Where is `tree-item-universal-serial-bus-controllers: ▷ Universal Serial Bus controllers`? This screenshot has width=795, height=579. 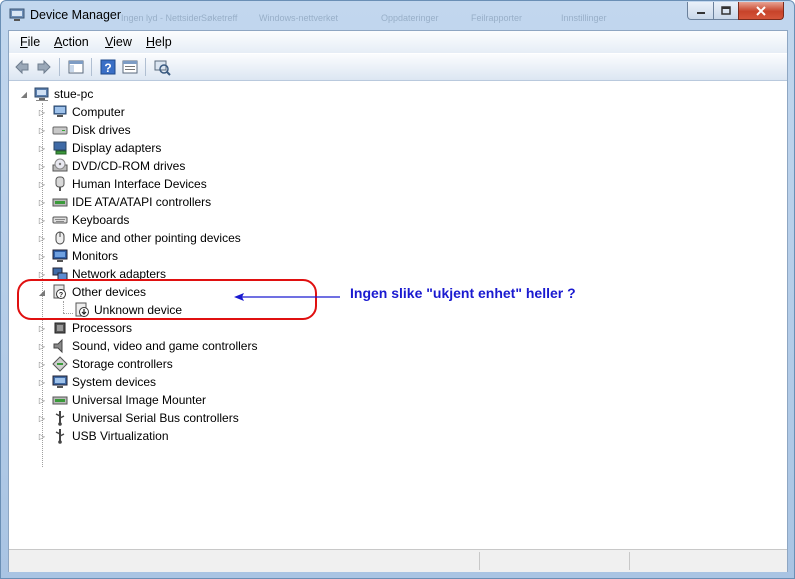
tree-item-universal-serial-bus-controllers: ▷ Universal Serial Bus controllers is located at coordinates (138, 418).